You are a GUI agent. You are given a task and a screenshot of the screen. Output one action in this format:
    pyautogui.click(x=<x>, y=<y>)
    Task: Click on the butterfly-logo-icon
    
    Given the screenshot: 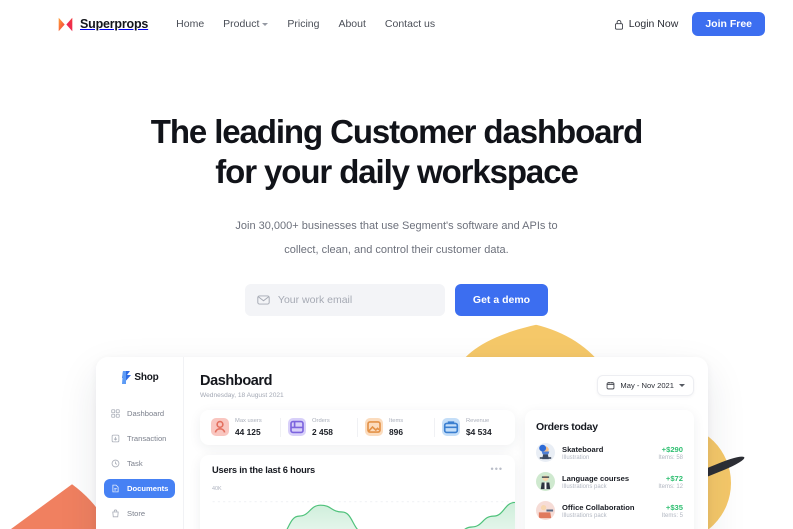 What is the action you would take?
    pyautogui.click(x=65, y=24)
    